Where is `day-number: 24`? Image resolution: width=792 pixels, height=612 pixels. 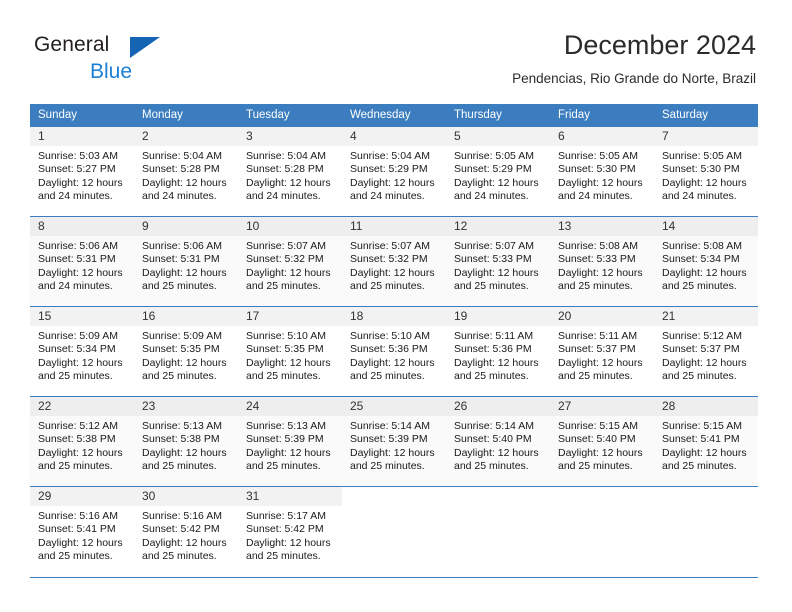 day-number: 24 is located at coordinates (290, 406).